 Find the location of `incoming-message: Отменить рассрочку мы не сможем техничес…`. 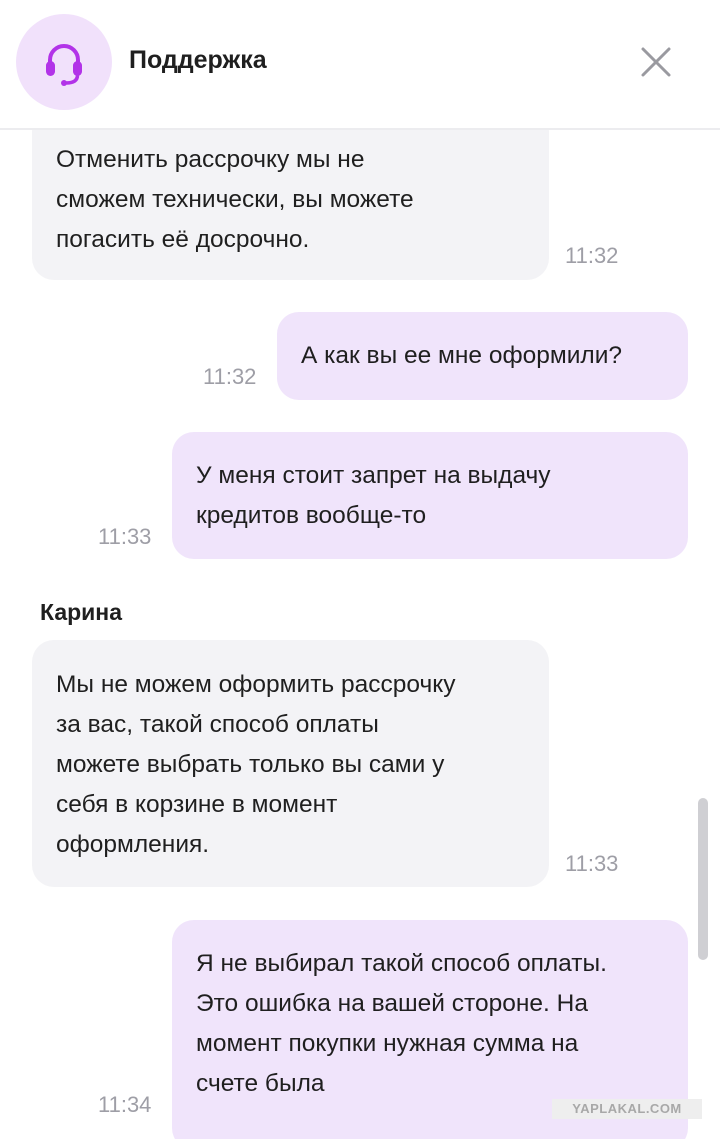

incoming-message: Отменить рассрочку мы не сможем техничес… is located at coordinates (290, 205).